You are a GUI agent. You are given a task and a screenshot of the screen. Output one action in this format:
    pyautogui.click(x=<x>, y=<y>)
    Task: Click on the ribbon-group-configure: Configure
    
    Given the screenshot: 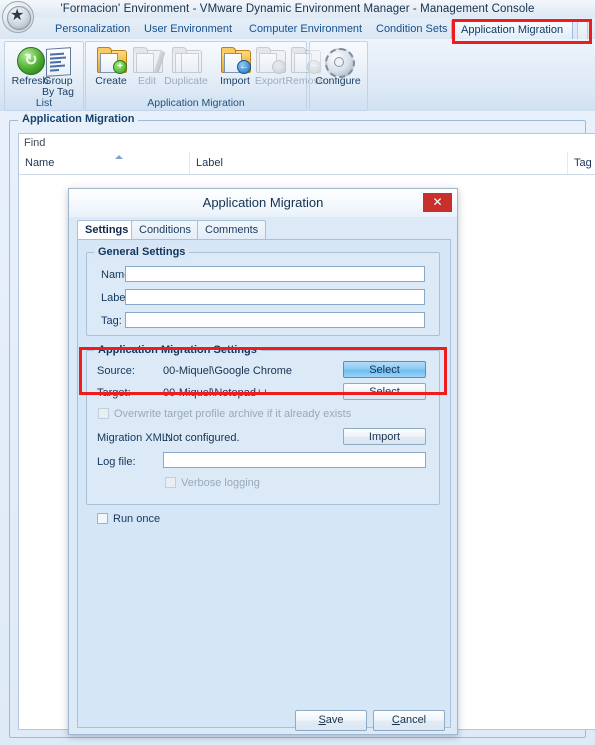 What is the action you would take?
    pyautogui.click(x=338, y=76)
    